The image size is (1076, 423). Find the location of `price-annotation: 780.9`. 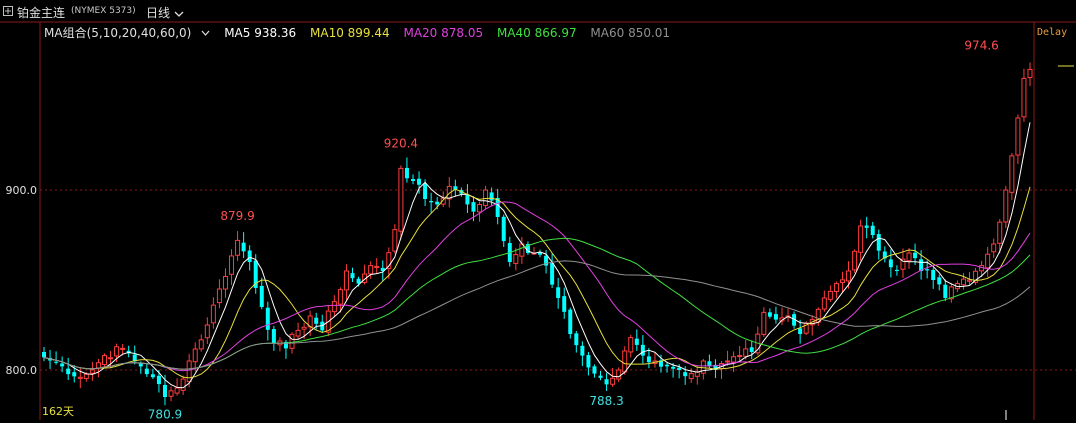

price-annotation: 780.9 is located at coordinates (165, 414).